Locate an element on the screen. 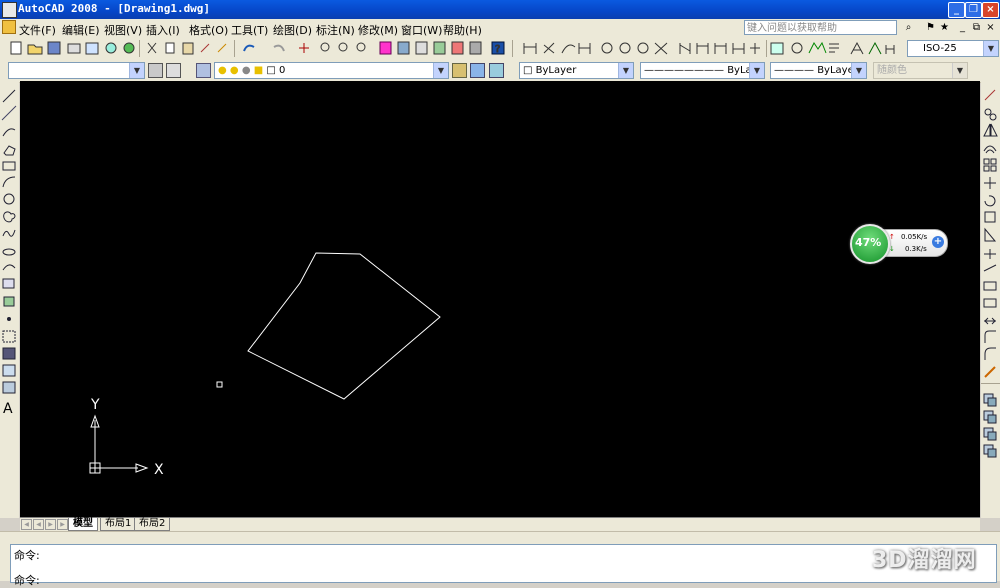  help-search-input: 键入问题以获取帮助 is located at coordinates (820, 27).